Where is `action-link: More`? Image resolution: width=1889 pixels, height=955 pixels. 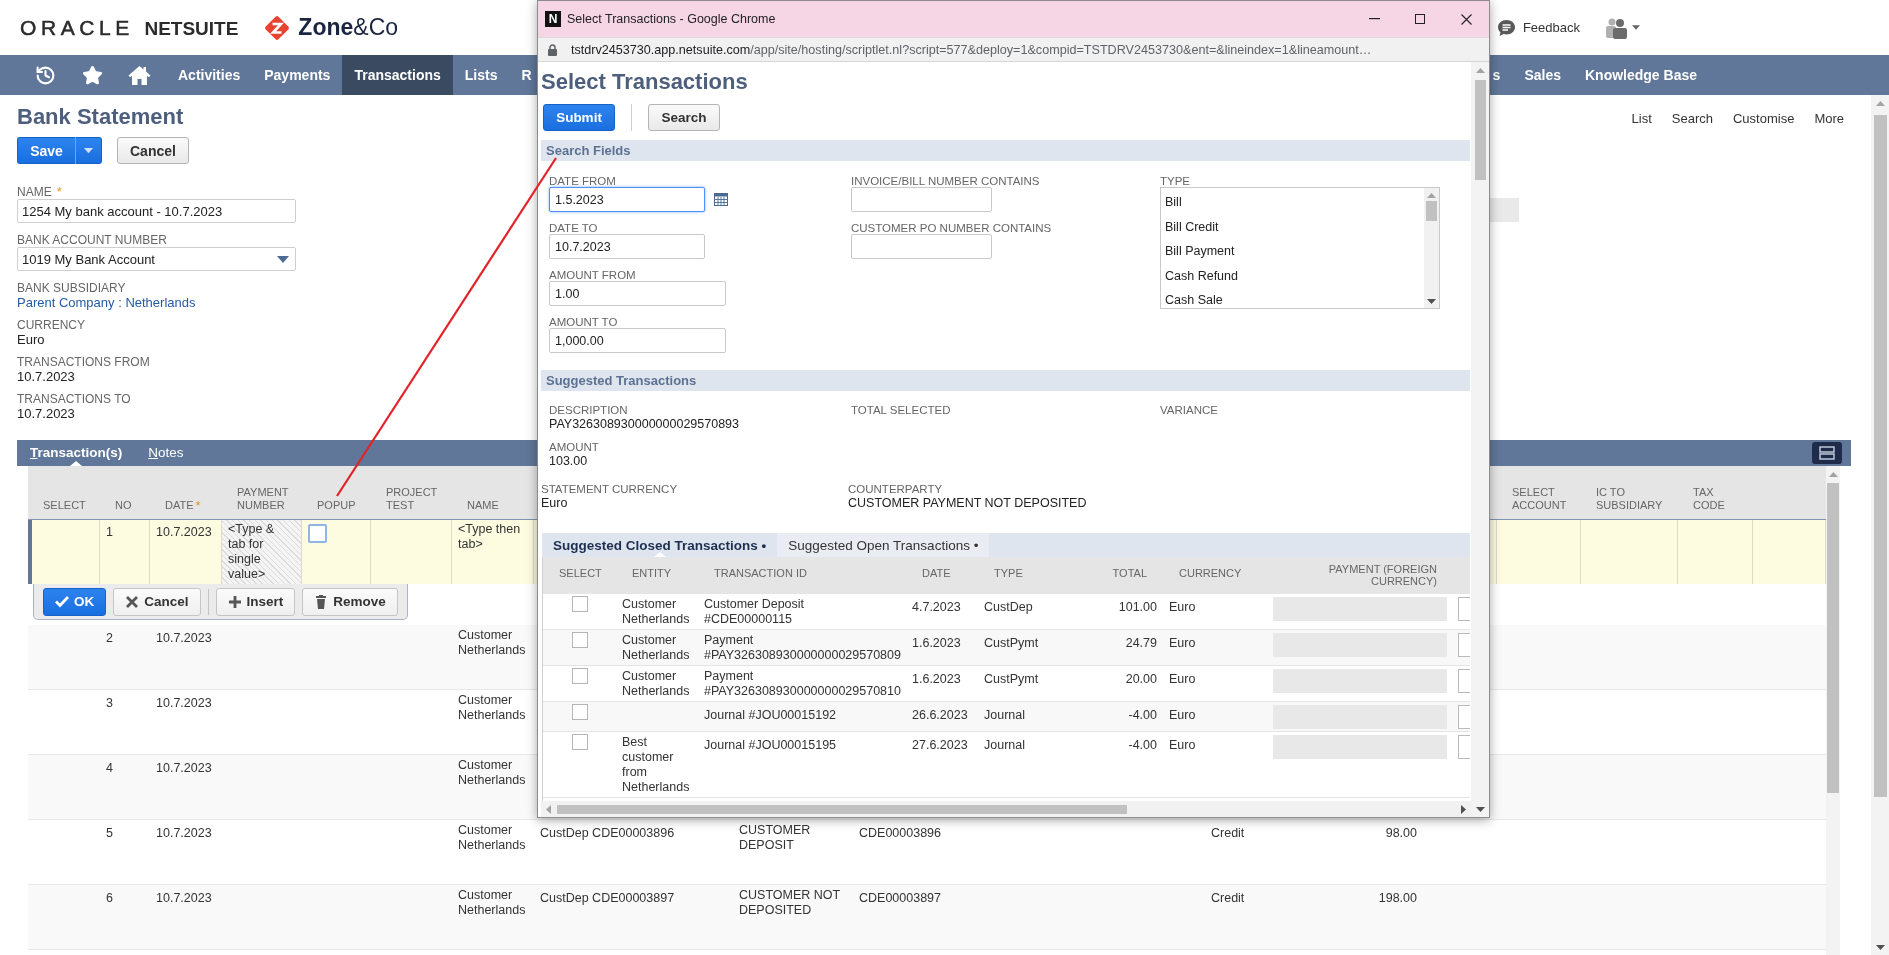 action-link: More is located at coordinates (1829, 119).